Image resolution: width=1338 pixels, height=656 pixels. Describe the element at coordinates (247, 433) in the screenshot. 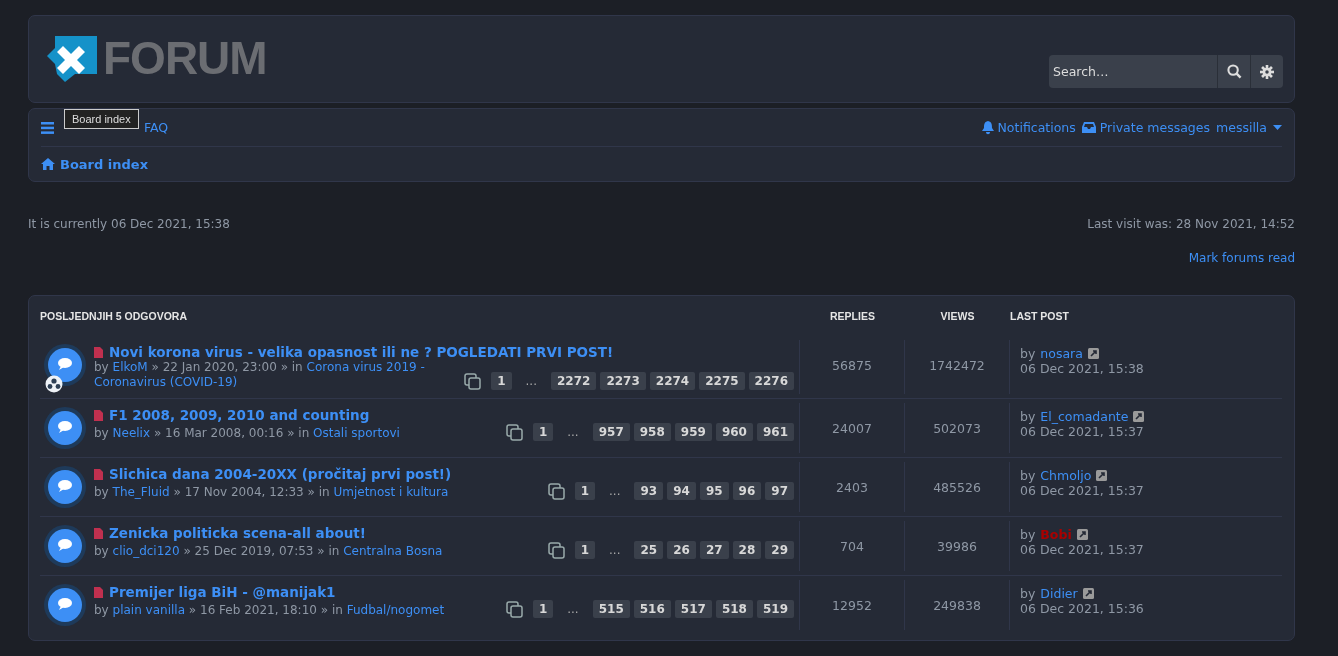

I see `topic-meta: by Neelix » 16 Mar 2008, 00:16 » in Ostali sportovi` at that location.